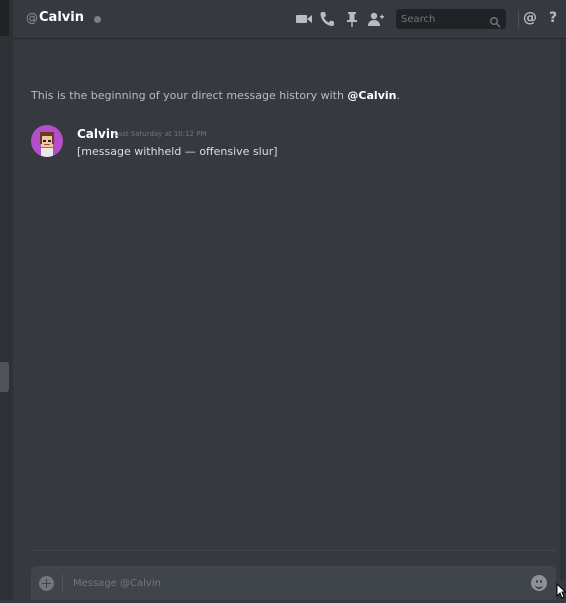 The image size is (566, 603). Describe the element at coordinates (46, 583) in the screenshot. I see `upload-plus-icon` at that location.